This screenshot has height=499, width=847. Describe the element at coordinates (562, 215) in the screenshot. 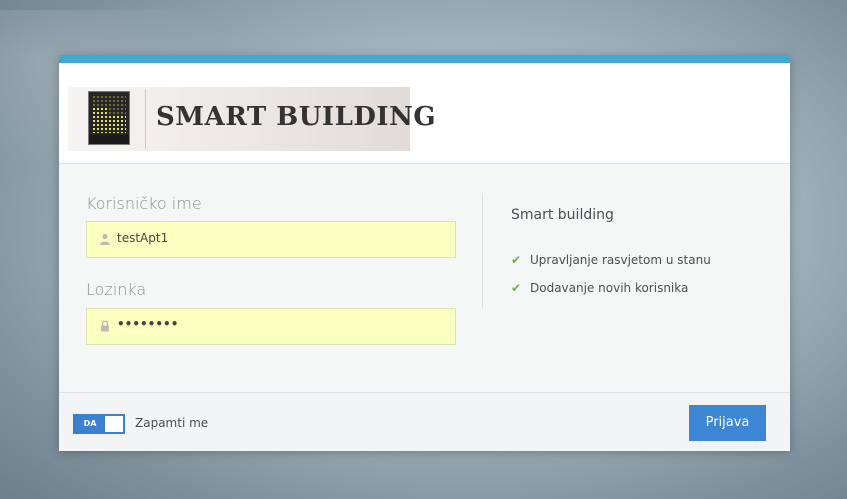

I see `info-title: Smart building` at that location.